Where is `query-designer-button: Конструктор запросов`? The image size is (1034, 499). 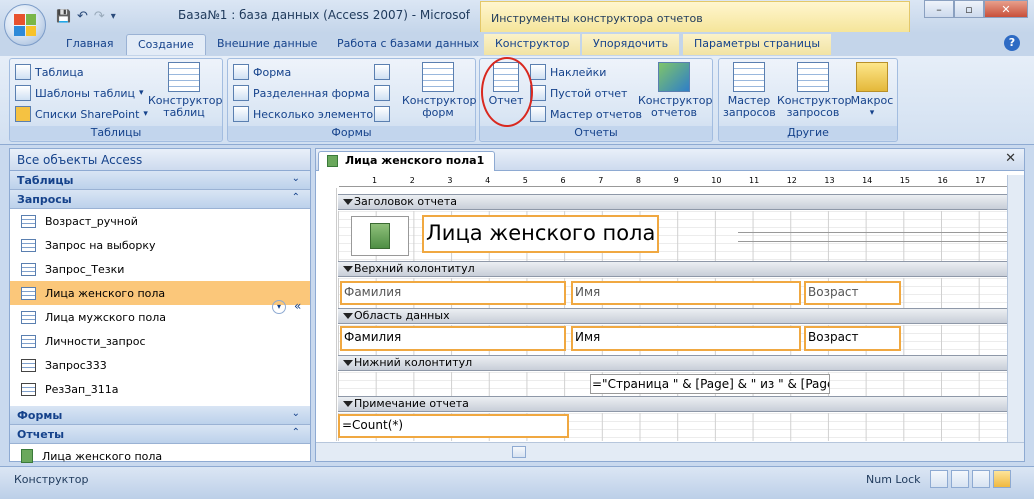 query-designer-button: Конструктор запросов is located at coordinates (814, 90).